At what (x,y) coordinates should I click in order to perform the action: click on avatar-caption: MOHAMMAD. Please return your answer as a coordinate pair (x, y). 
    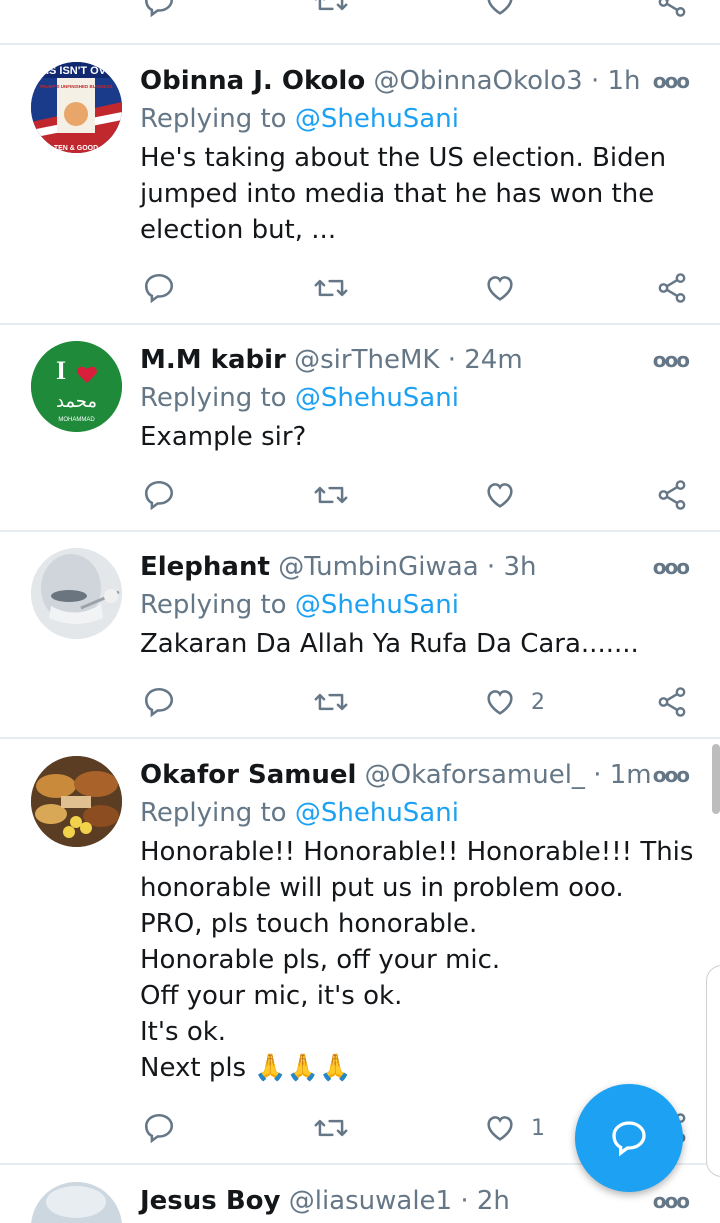
    Looking at the image, I should click on (76, 420).